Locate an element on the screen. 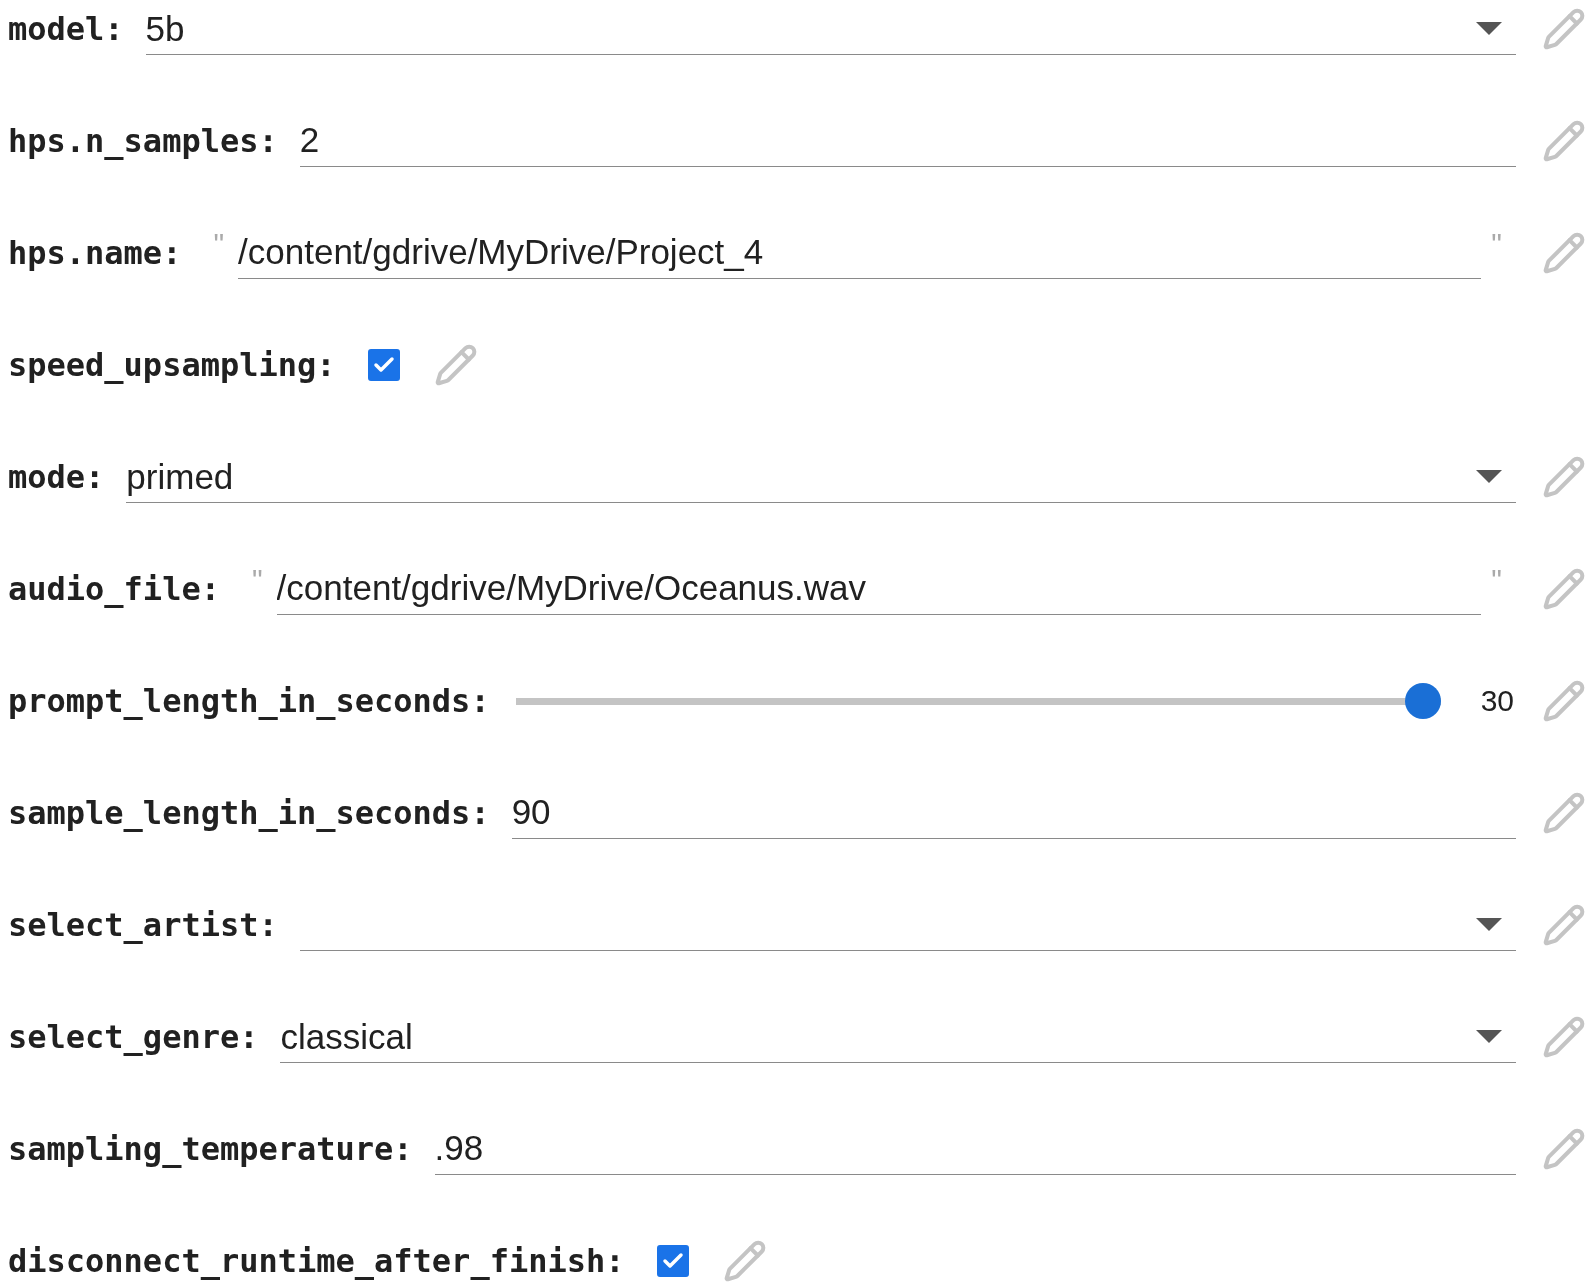 Image resolution: width=1595 pixels, height=1287 pixels. field-label: audio_file: is located at coordinates (114, 589).